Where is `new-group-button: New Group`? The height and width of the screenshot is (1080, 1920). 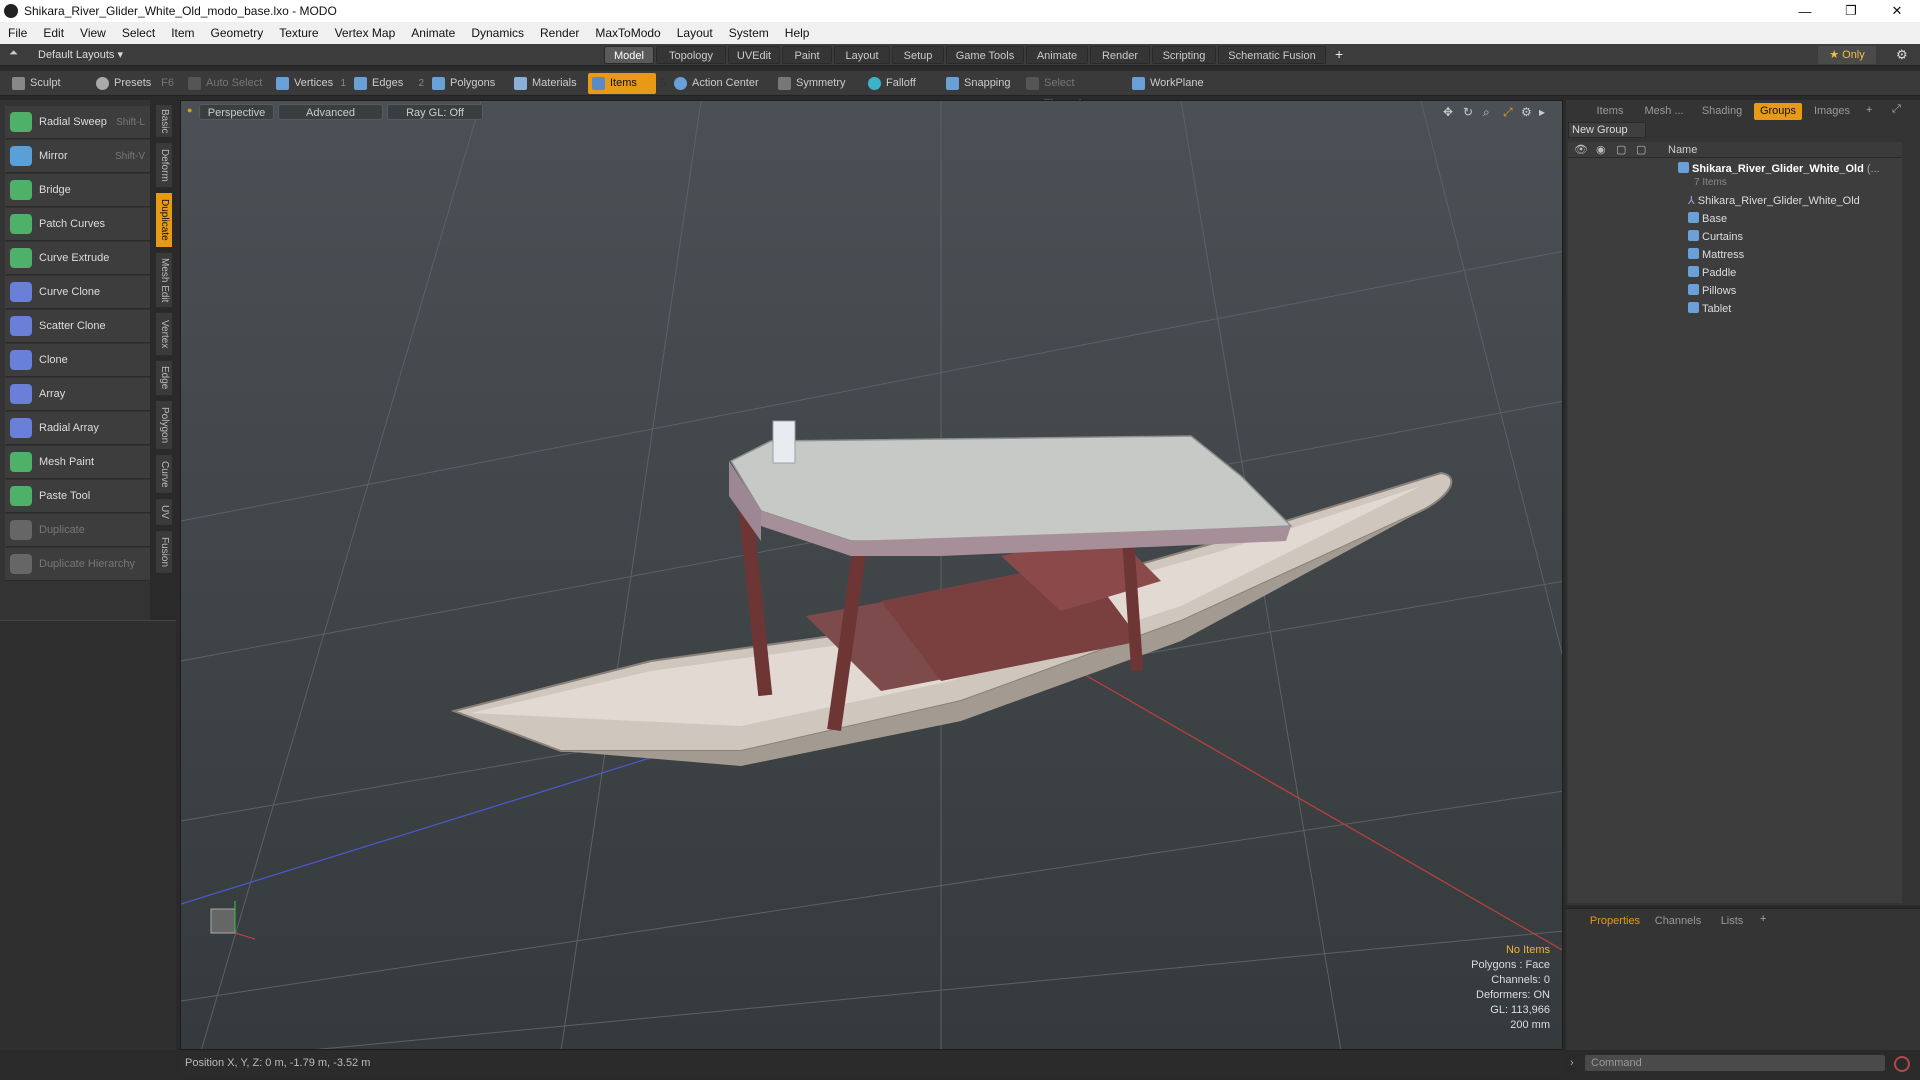 new-group-button: New Group is located at coordinates (1607, 130).